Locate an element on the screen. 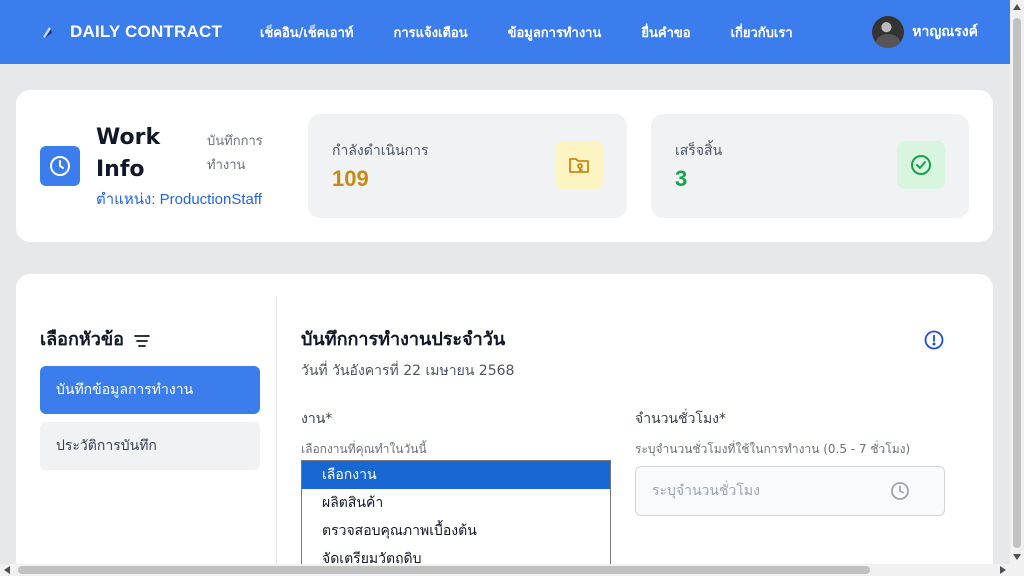  page-title: Work Info is located at coordinates (128, 153).